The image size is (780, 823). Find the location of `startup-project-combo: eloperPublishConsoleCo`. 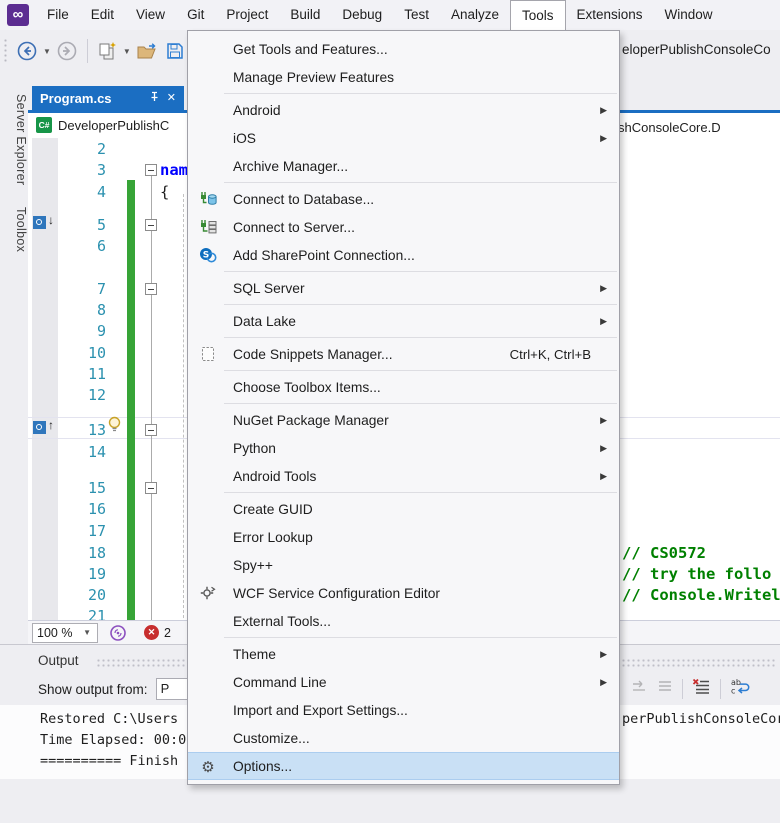

startup-project-combo: eloperPublishConsoleCo is located at coordinates (696, 49).